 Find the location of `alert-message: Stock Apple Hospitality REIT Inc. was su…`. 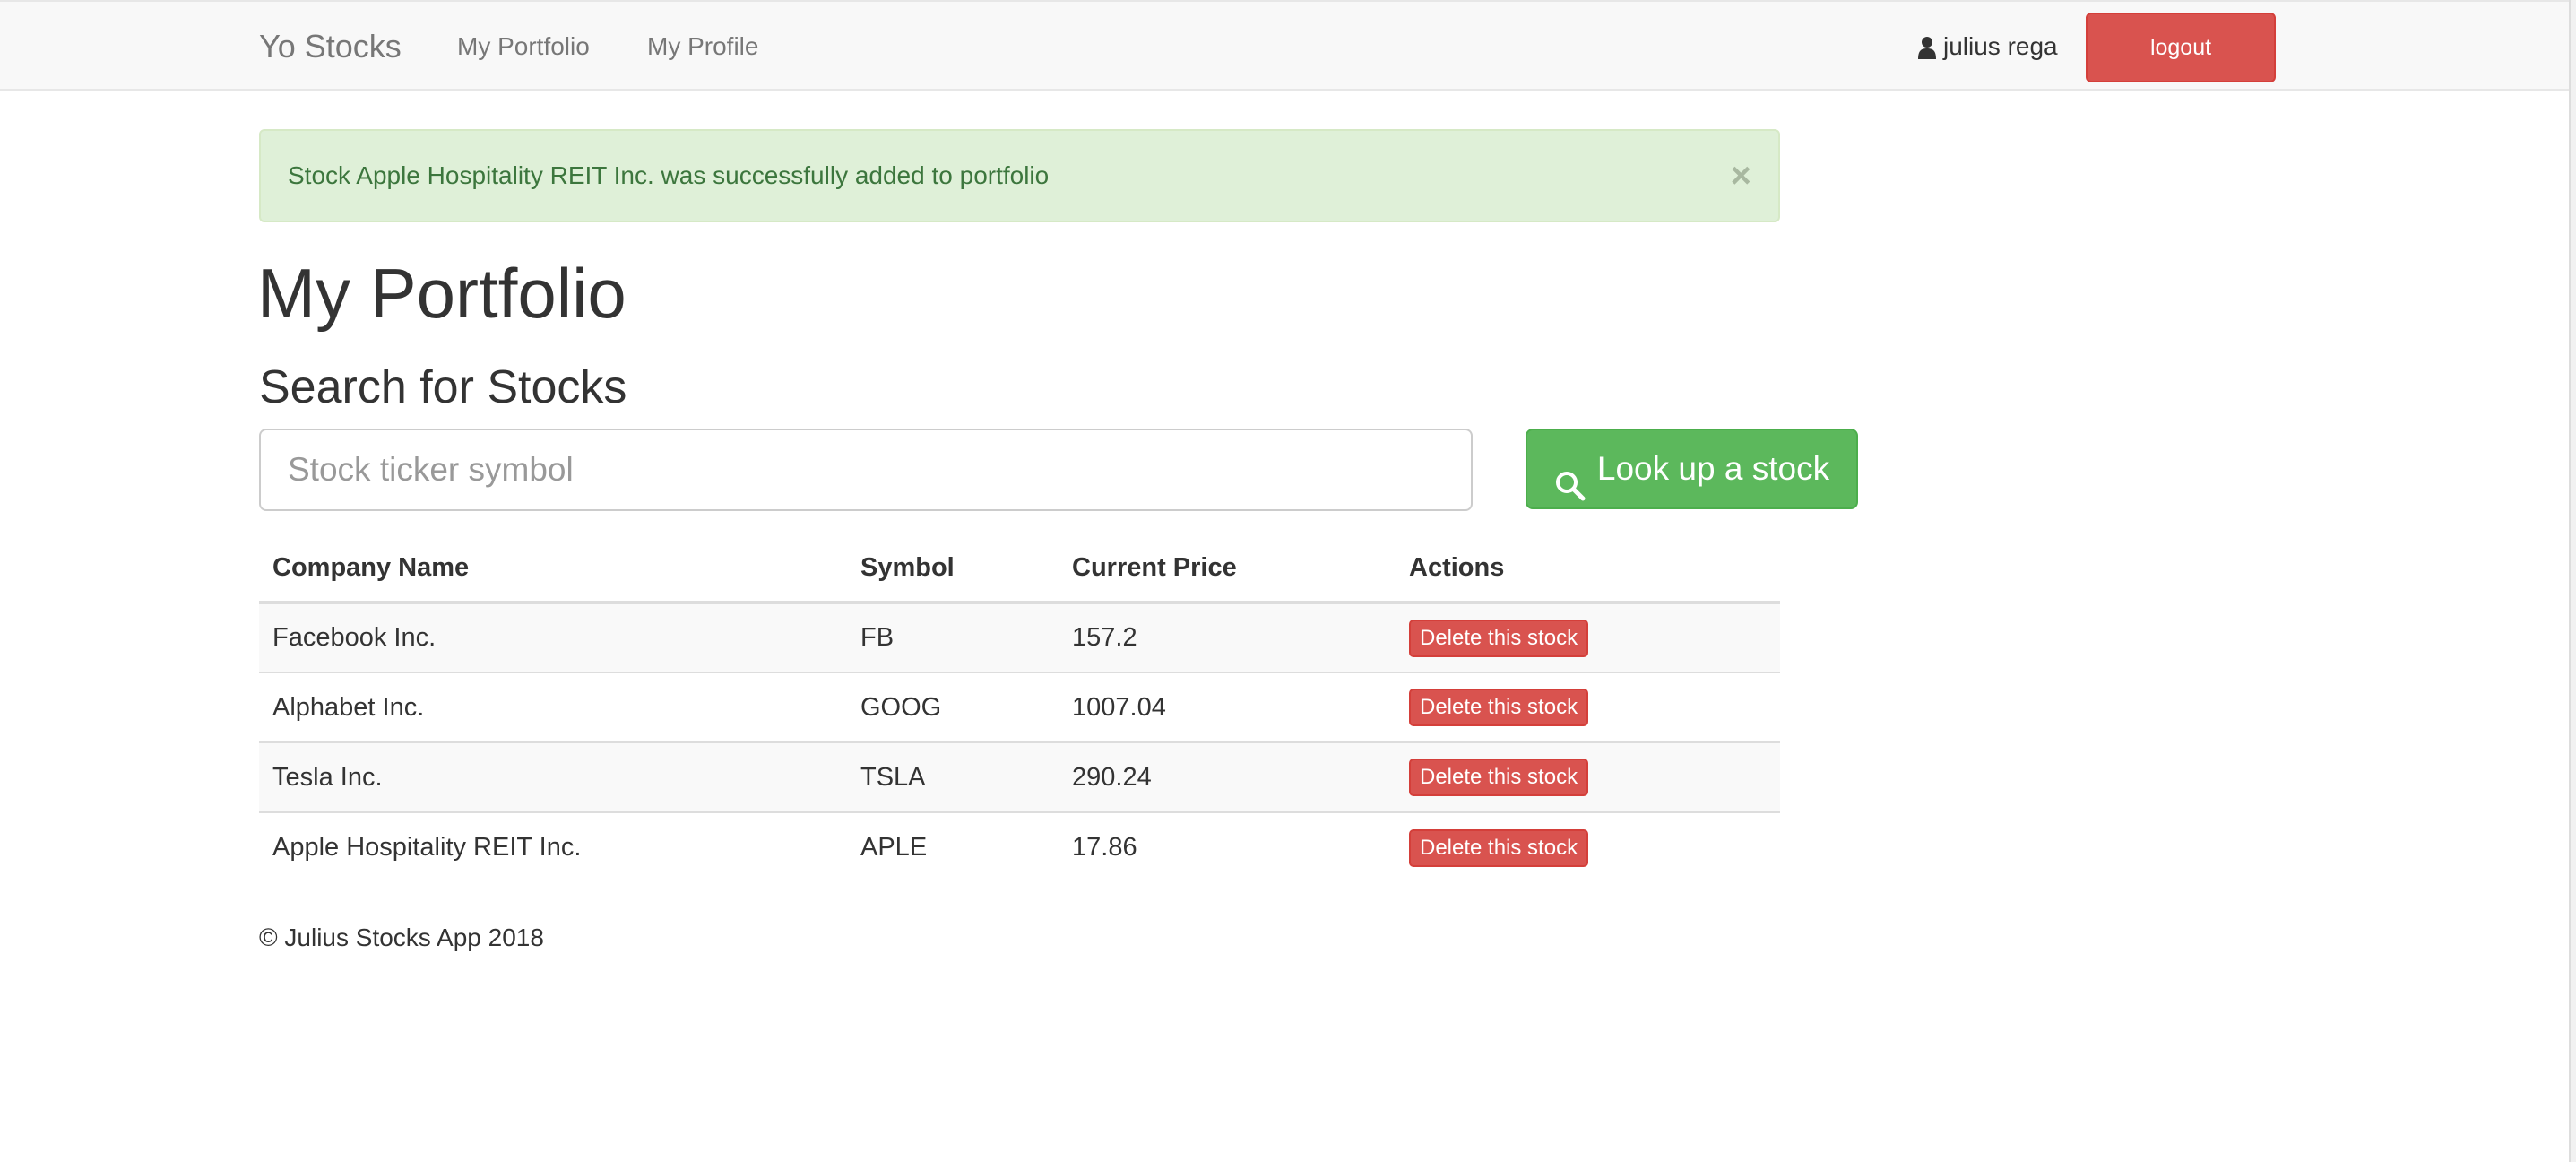

alert-message: Stock Apple Hospitality REIT Inc. was su… is located at coordinates (669, 175).